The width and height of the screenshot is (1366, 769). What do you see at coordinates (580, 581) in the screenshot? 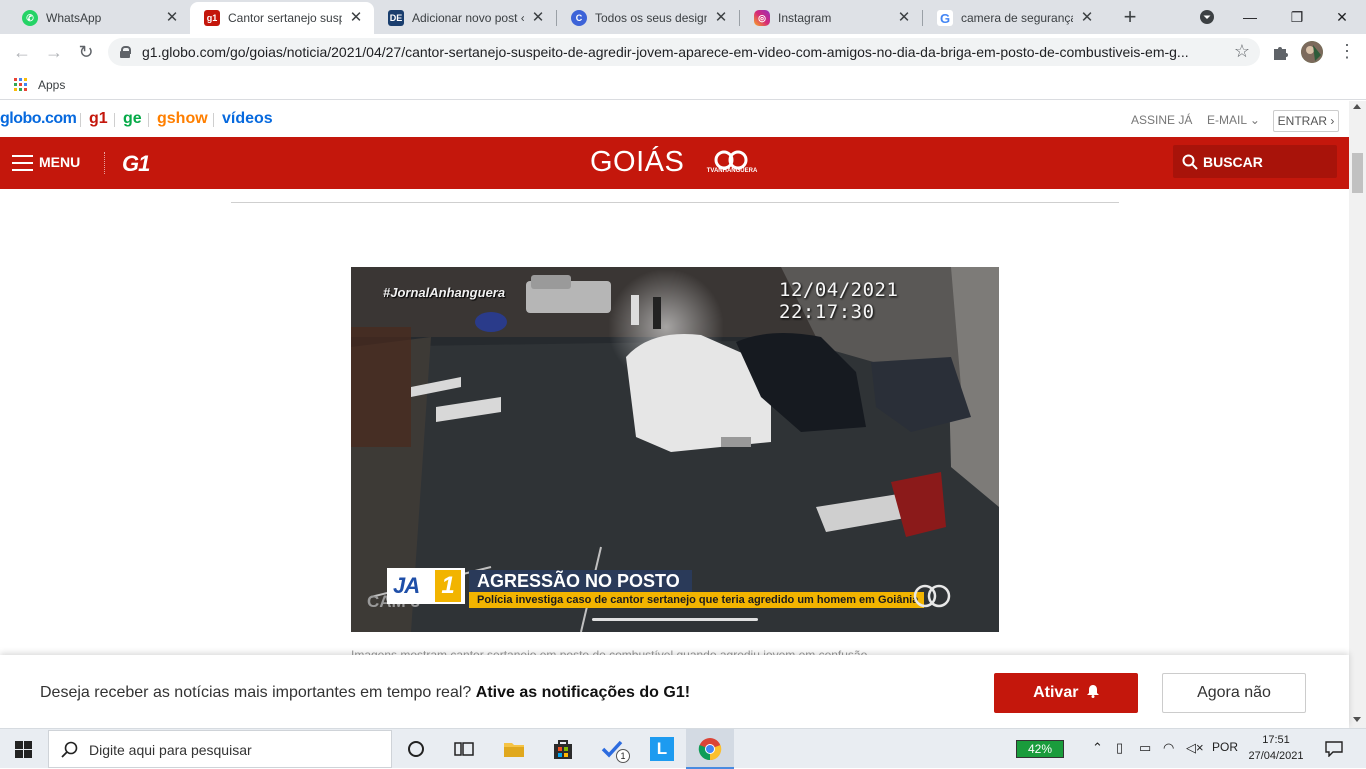
I see `video-headline: AGRESSÃO NO POSTO` at bounding box center [580, 581].